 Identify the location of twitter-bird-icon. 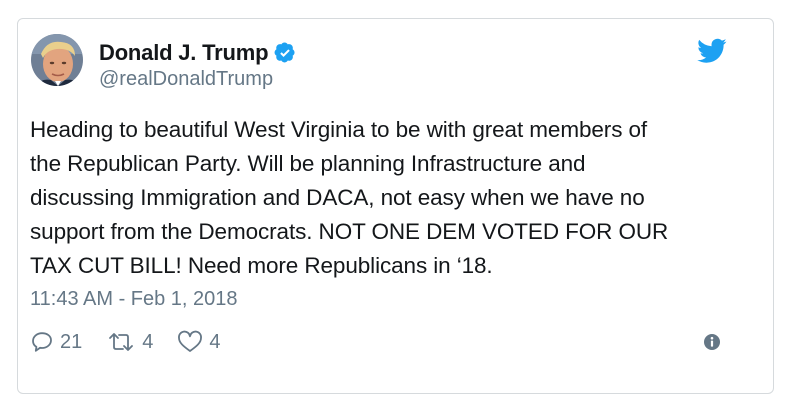
(712, 51).